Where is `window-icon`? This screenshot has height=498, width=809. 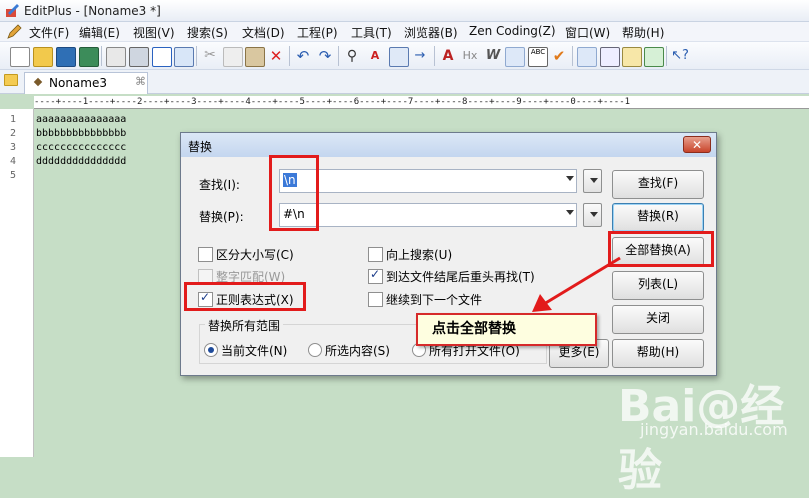
window-icon is located at coordinates (654, 57).